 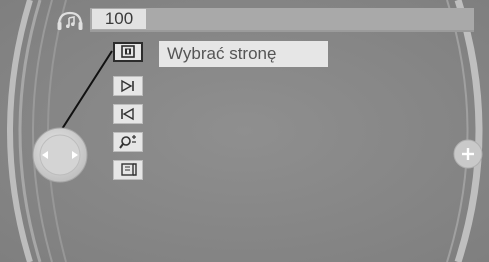 I want to click on menu-item-tooltip: Wybrać stronę, so click(x=243, y=54).